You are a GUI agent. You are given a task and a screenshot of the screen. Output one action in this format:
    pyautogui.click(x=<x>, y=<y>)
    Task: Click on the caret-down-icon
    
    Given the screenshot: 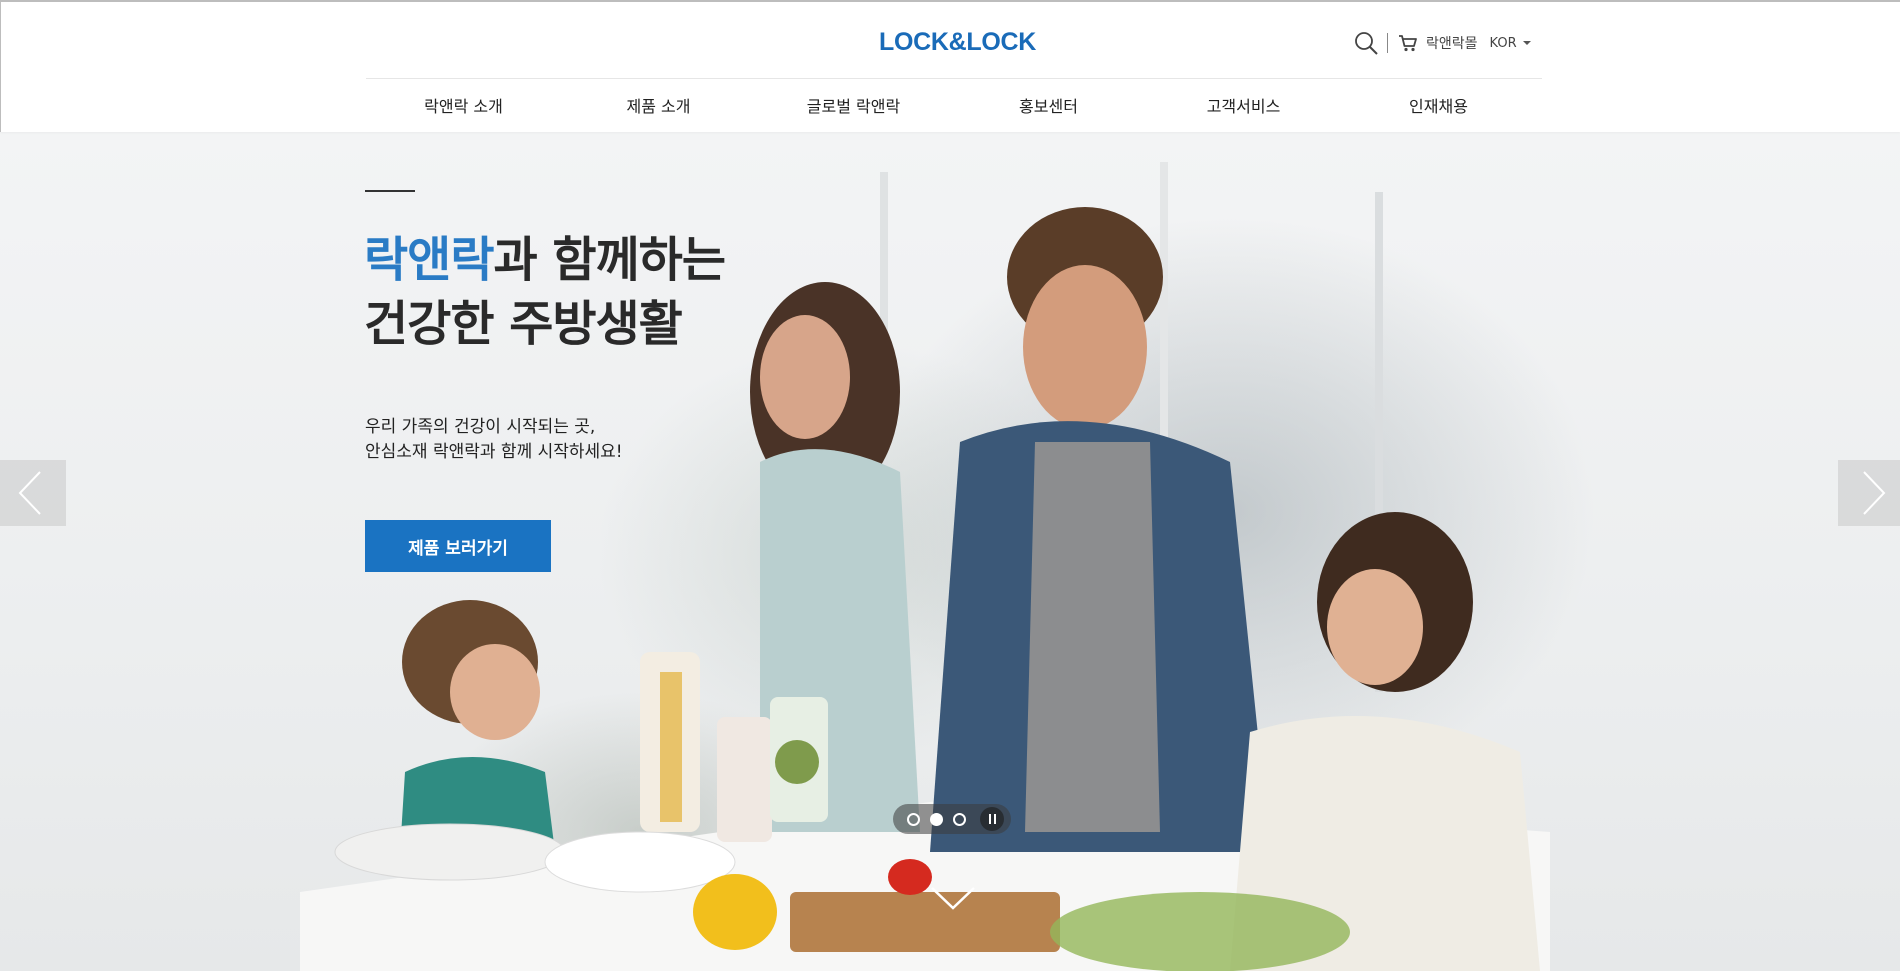 What is the action you would take?
    pyautogui.click(x=1526, y=43)
    